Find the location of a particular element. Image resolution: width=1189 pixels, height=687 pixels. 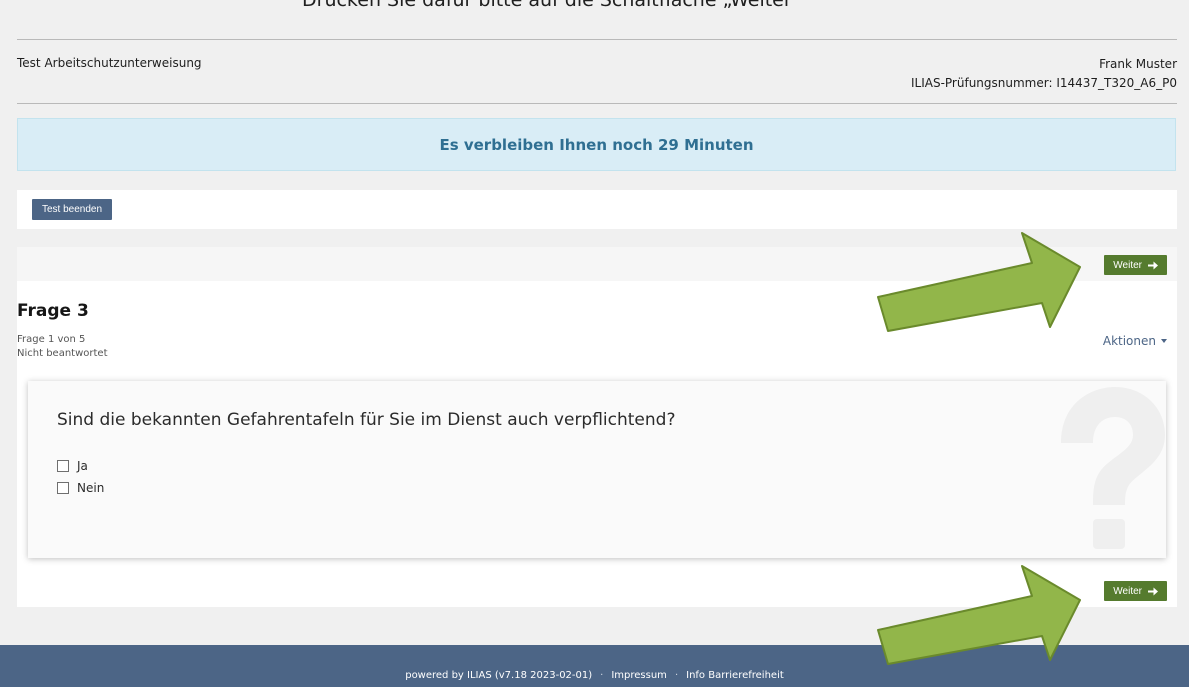

answer-label: Nein is located at coordinates (91, 488).